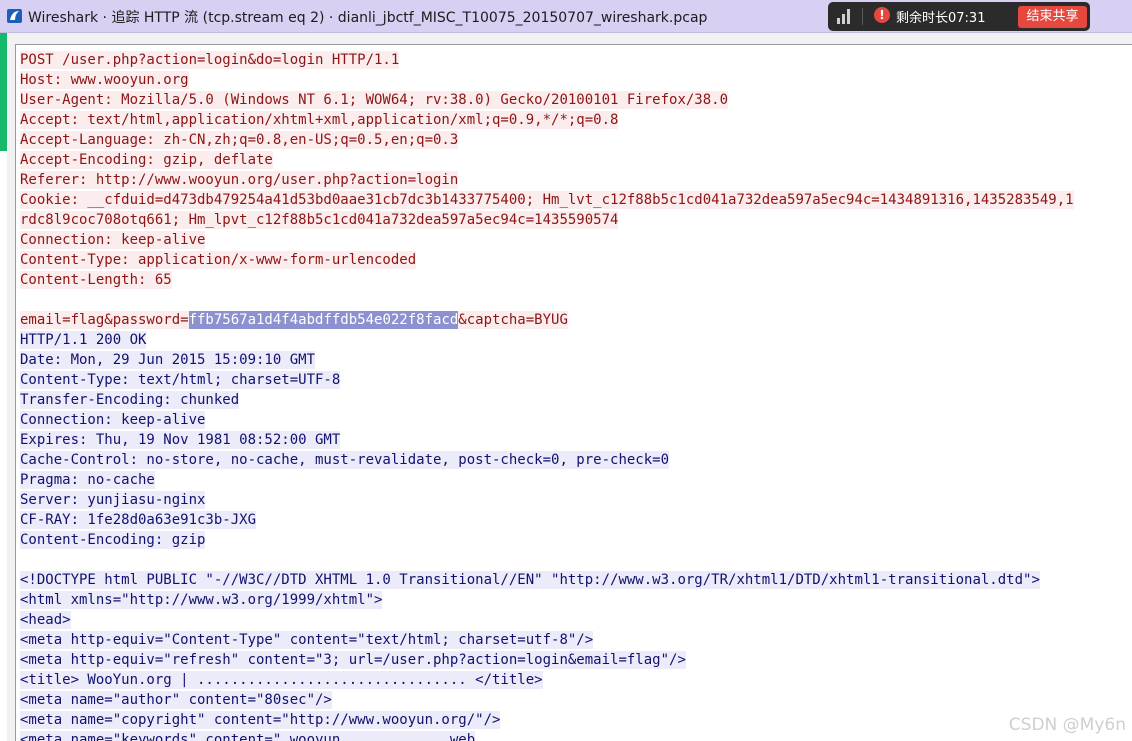 This screenshot has height=741, width=1132. I want to click on response-header-line-text: Expires: Thu, 19 Nov 1981 08:52:00 GMT, so click(180, 440).